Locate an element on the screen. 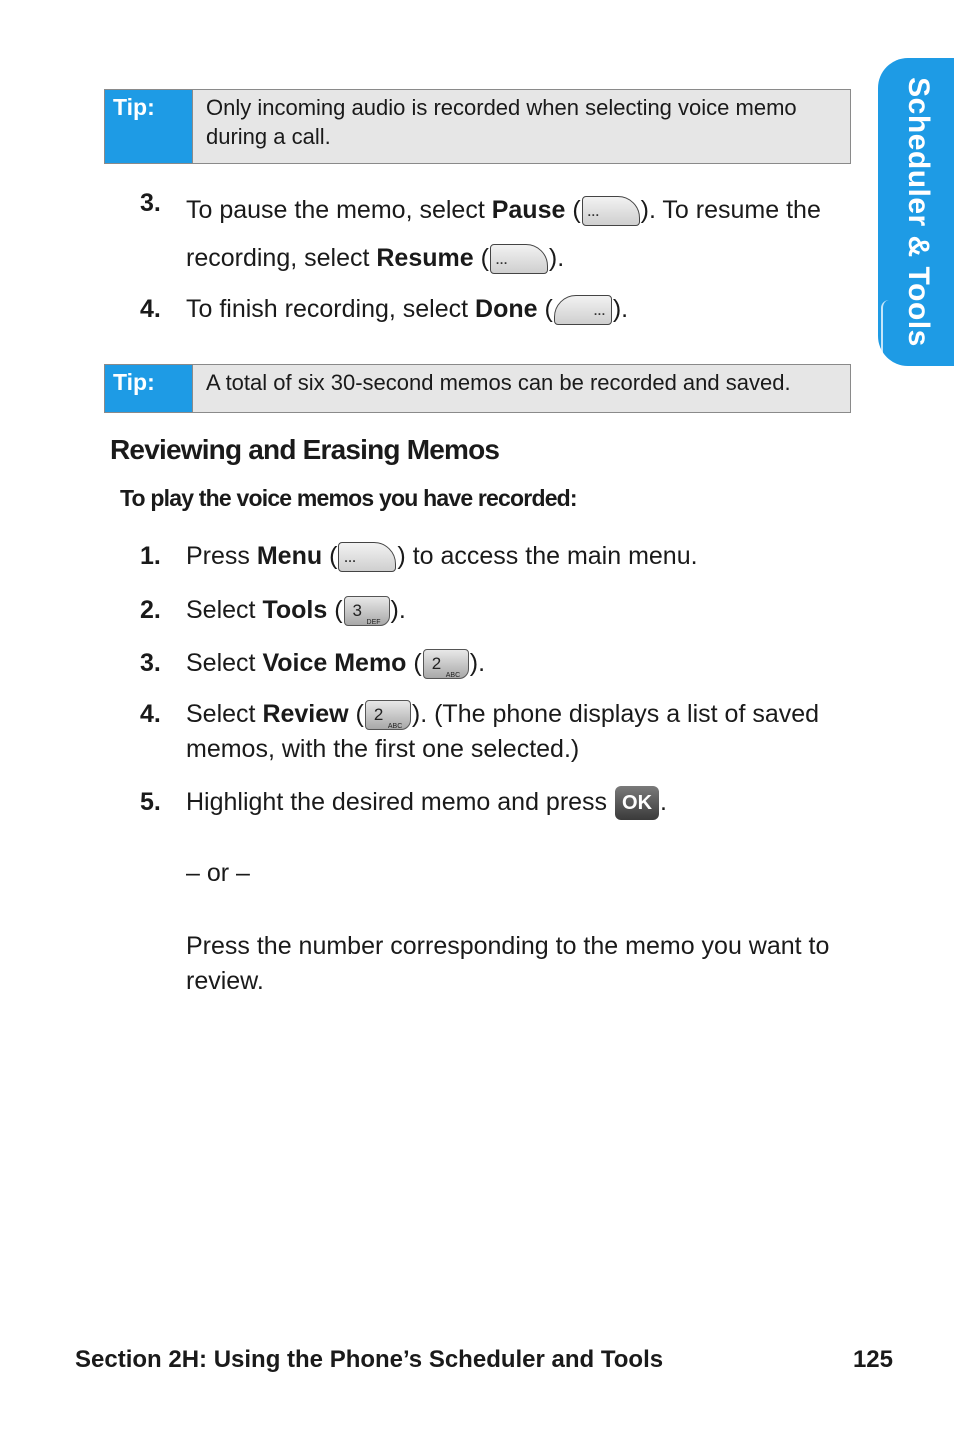 Image resolution: width=954 pixels, height=1431 pixels. side-tab-label: Scheduler & Tools is located at coordinates (918, 212).